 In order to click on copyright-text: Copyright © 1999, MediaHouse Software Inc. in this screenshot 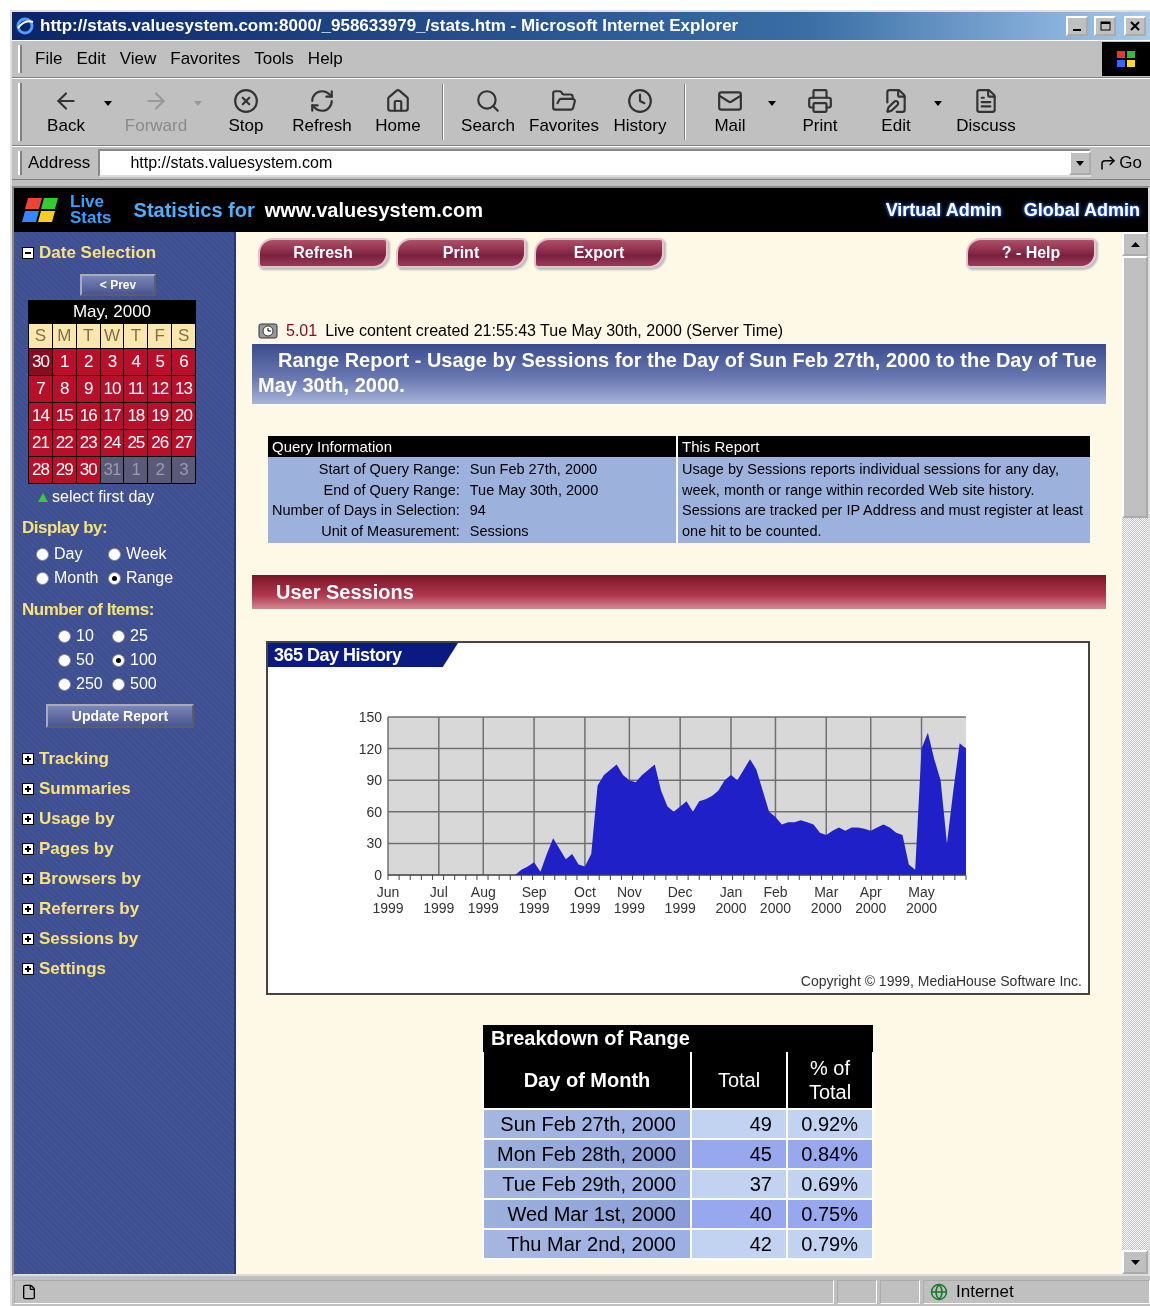, I will do `click(941, 981)`.